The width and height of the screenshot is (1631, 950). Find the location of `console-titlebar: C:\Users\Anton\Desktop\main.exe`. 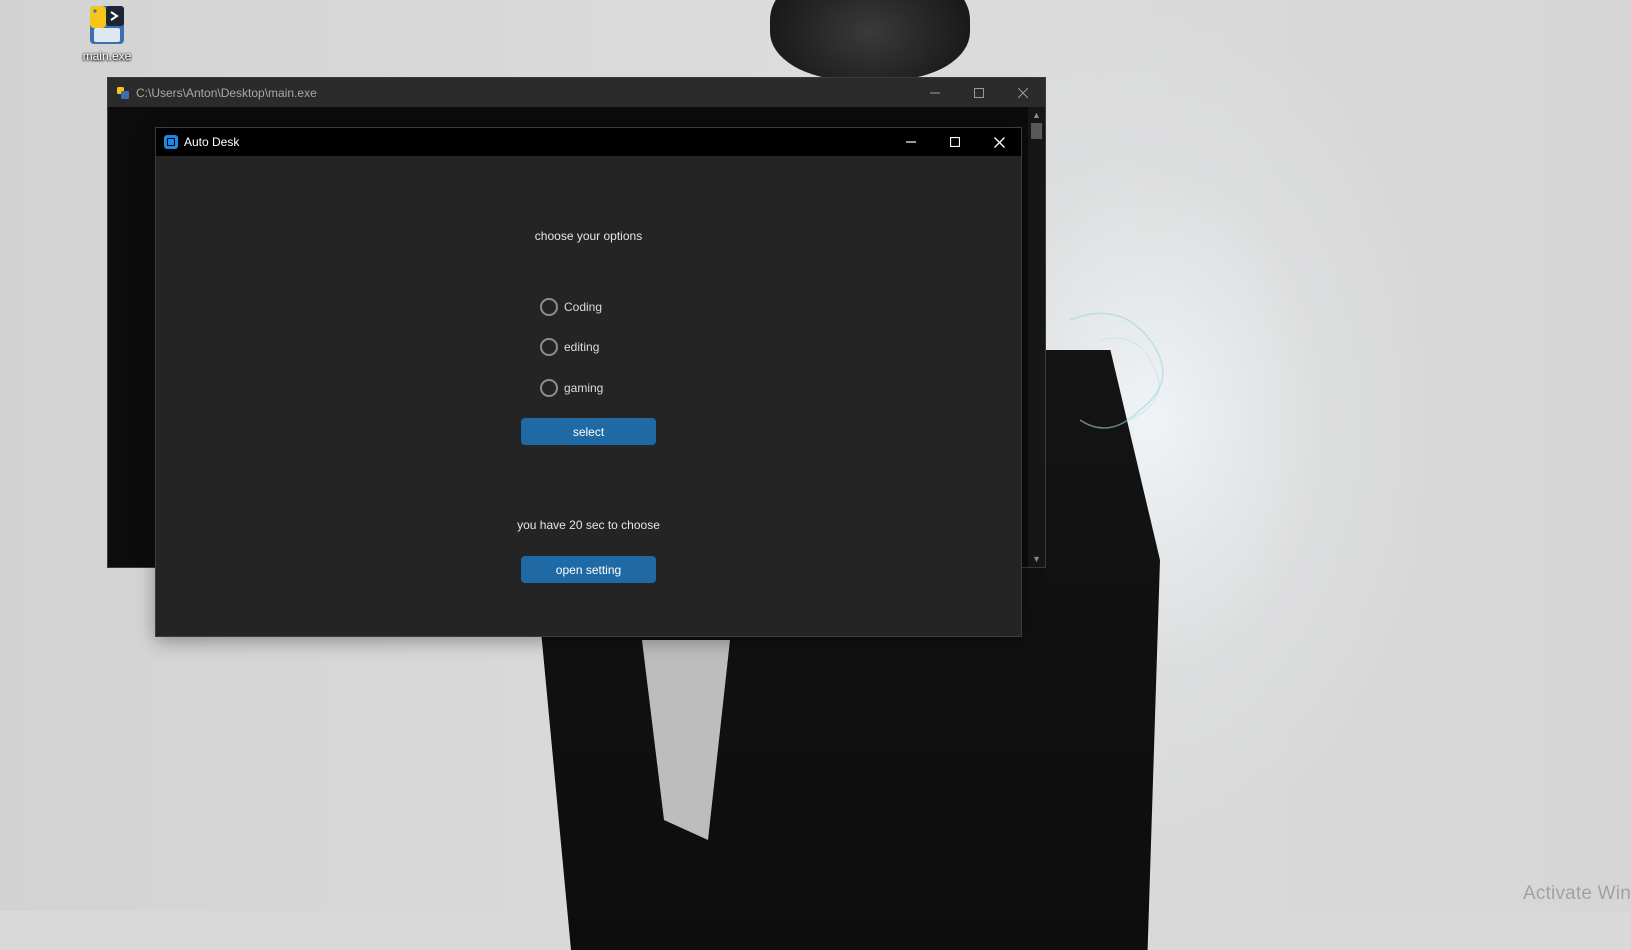

console-titlebar: C:\Users\Anton\Desktop\main.exe is located at coordinates (576, 92).